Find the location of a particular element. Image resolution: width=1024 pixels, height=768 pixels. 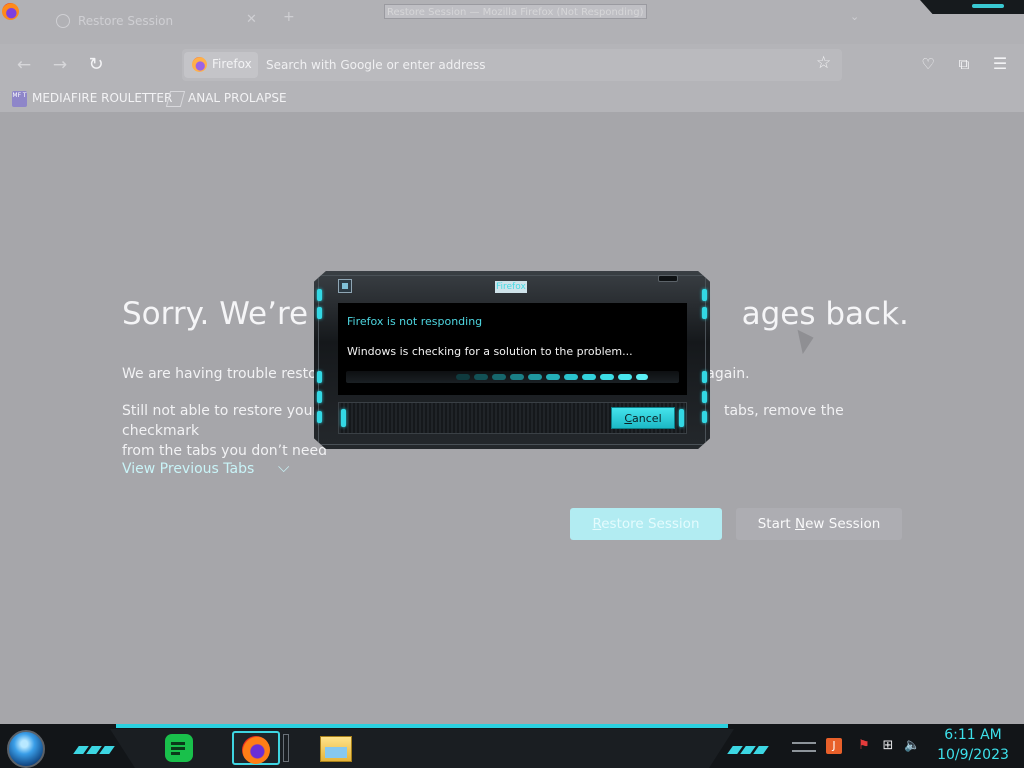

network-icon: ⊞ is located at coordinates (888, 746).